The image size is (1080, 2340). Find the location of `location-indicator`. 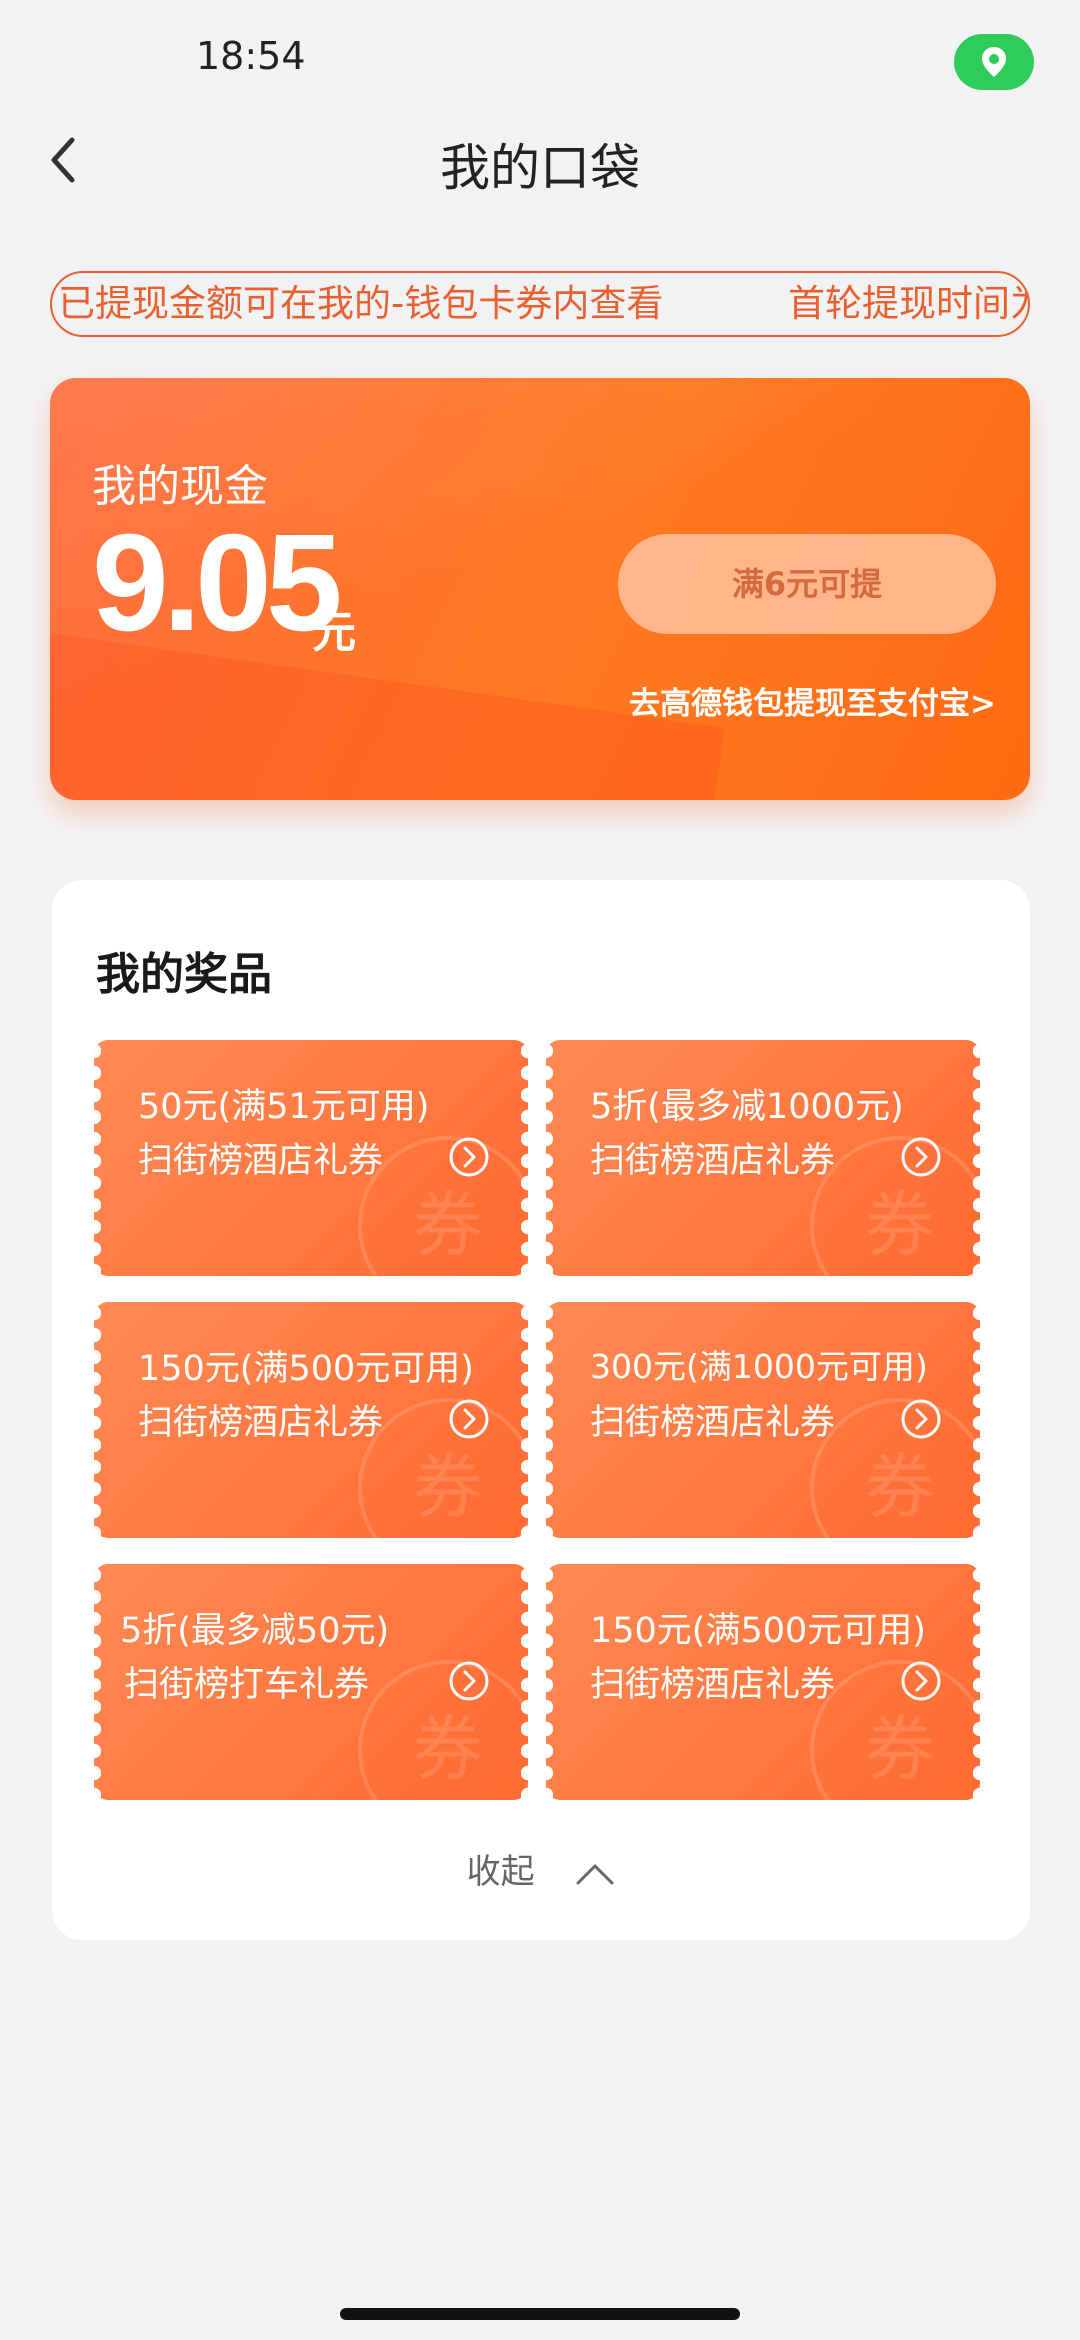

location-indicator is located at coordinates (994, 62).